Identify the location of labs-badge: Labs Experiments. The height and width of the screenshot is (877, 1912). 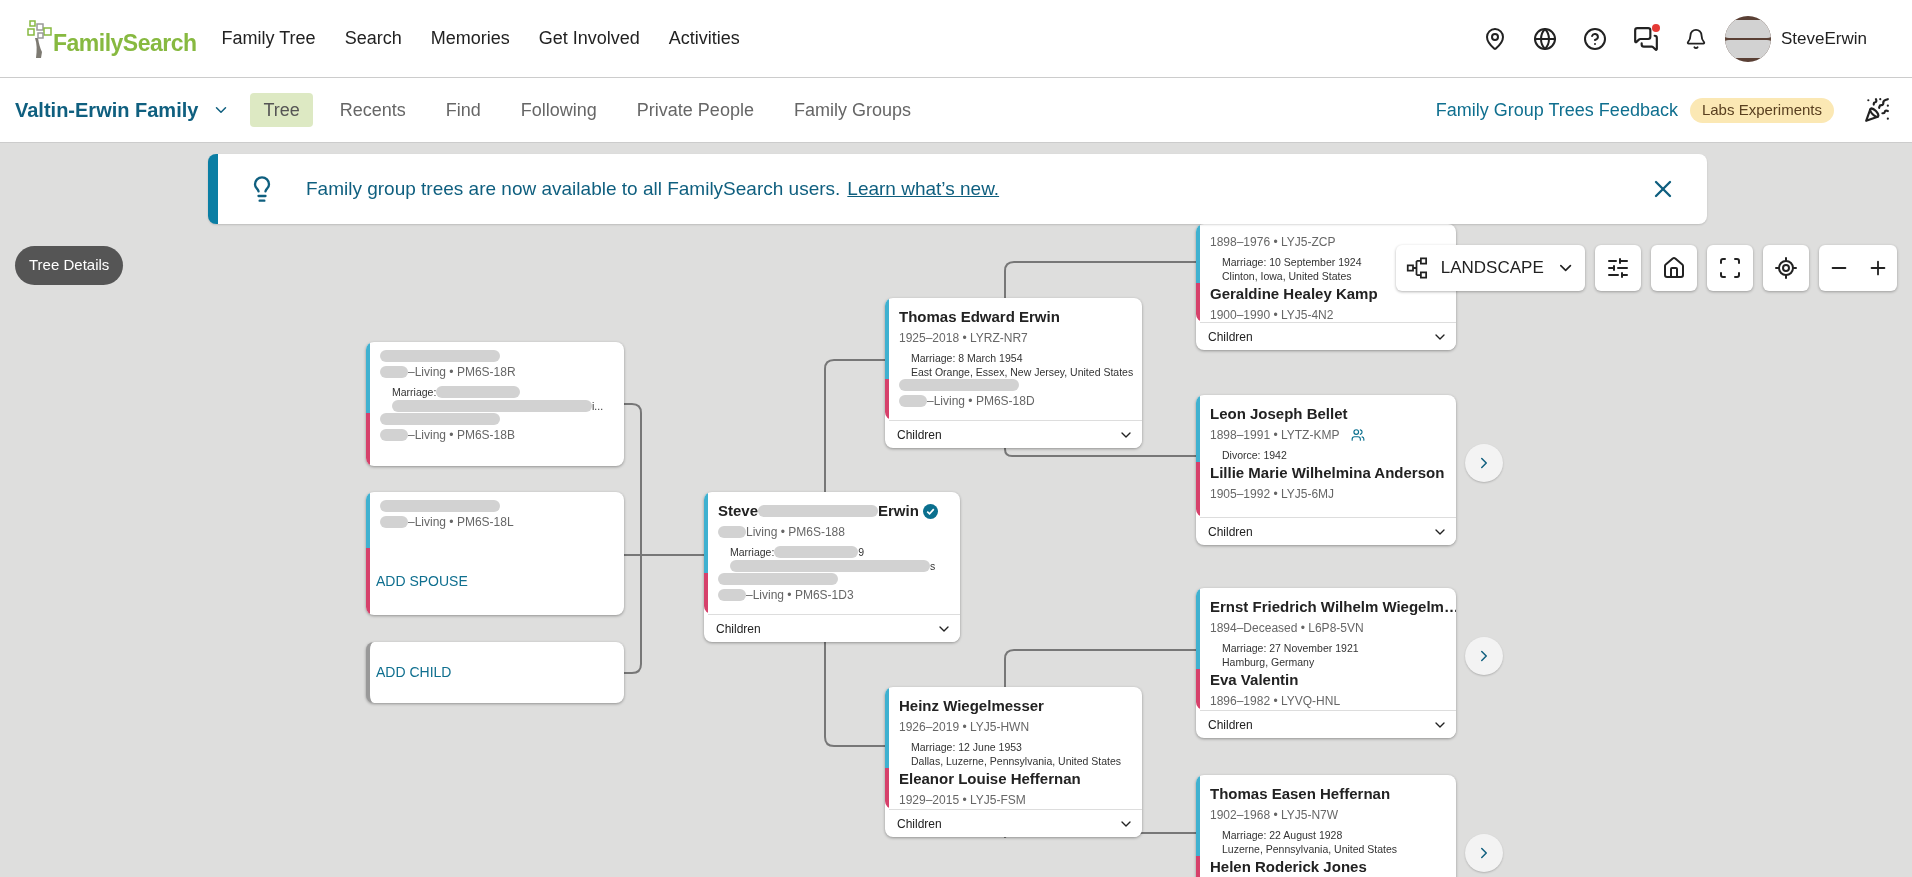
(1761, 110).